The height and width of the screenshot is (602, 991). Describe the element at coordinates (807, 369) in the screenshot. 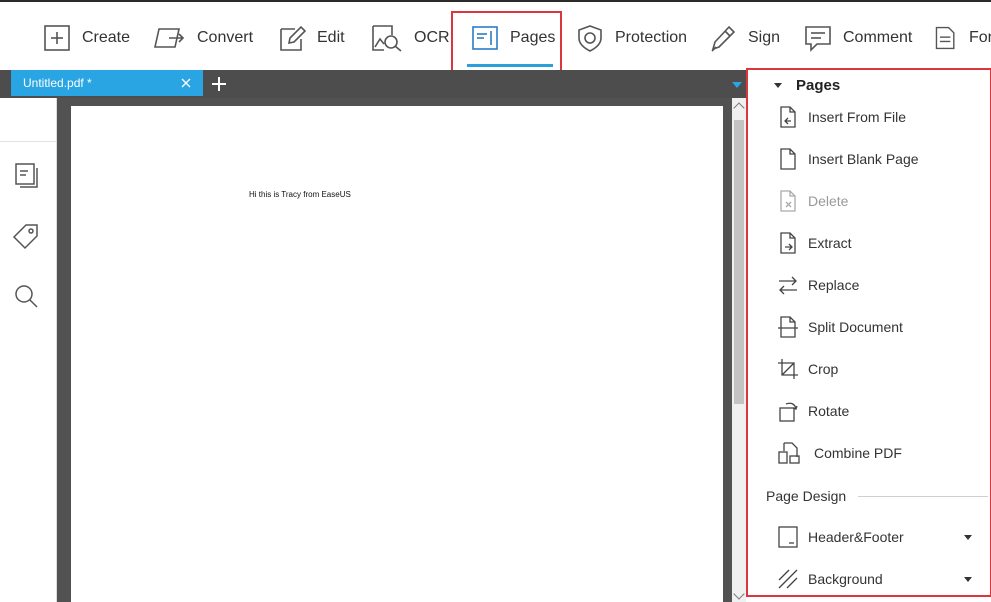

I see `crop-button: Crop` at that location.